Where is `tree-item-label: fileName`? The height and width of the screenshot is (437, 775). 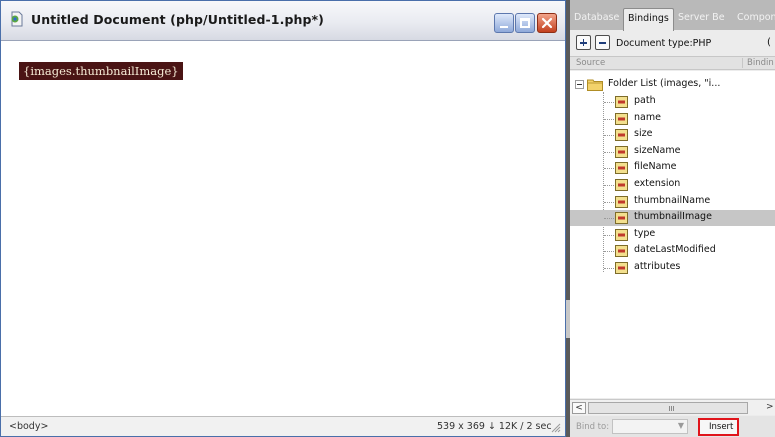
tree-item-label: fileName is located at coordinates (655, 167).